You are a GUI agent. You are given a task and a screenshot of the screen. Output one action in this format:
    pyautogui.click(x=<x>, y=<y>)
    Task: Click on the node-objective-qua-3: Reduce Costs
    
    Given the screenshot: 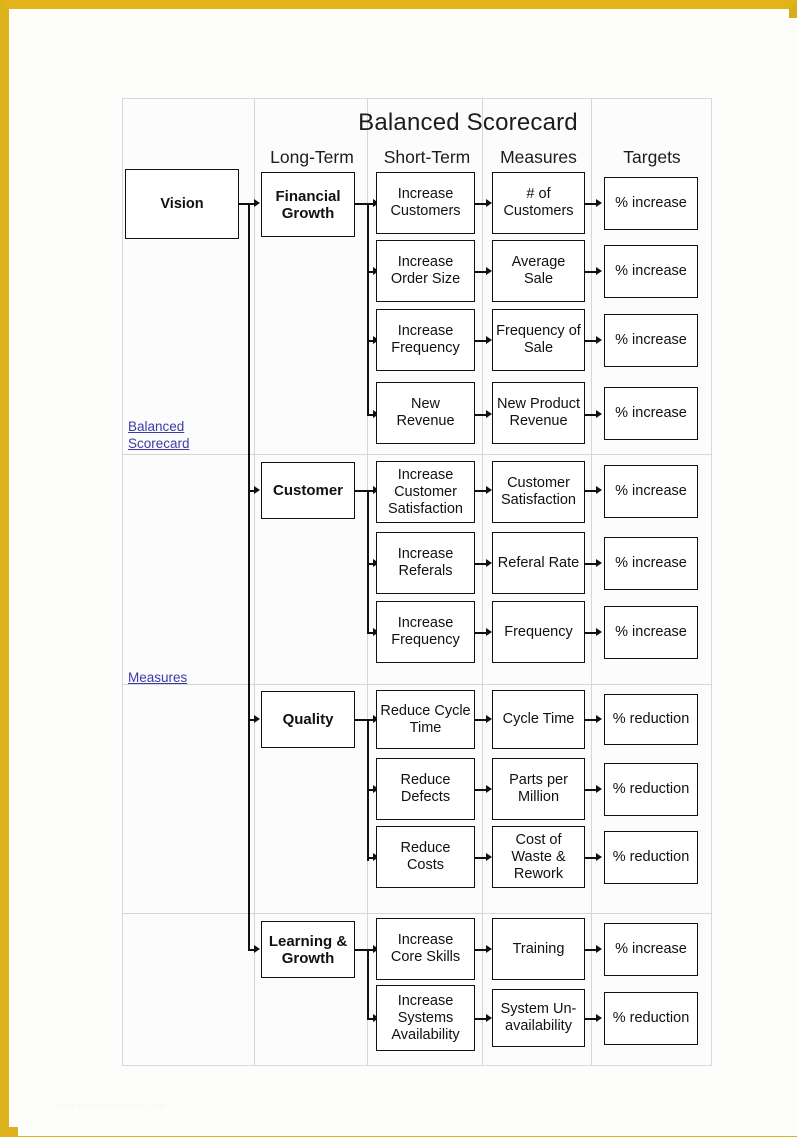 What is the action you would take?
    pyautogui.click(x=425, y=857)
    